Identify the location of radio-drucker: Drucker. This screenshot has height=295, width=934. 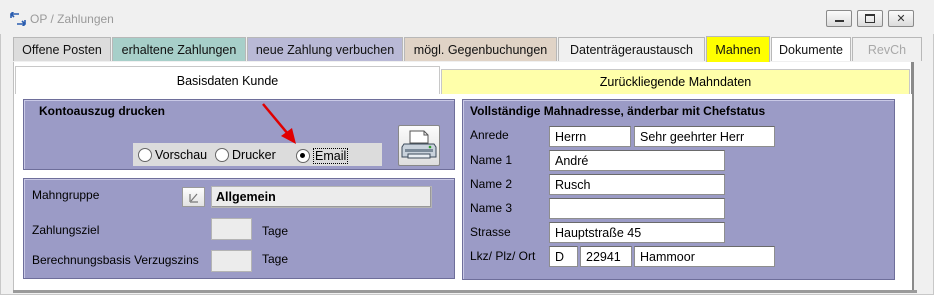
(245, 155).